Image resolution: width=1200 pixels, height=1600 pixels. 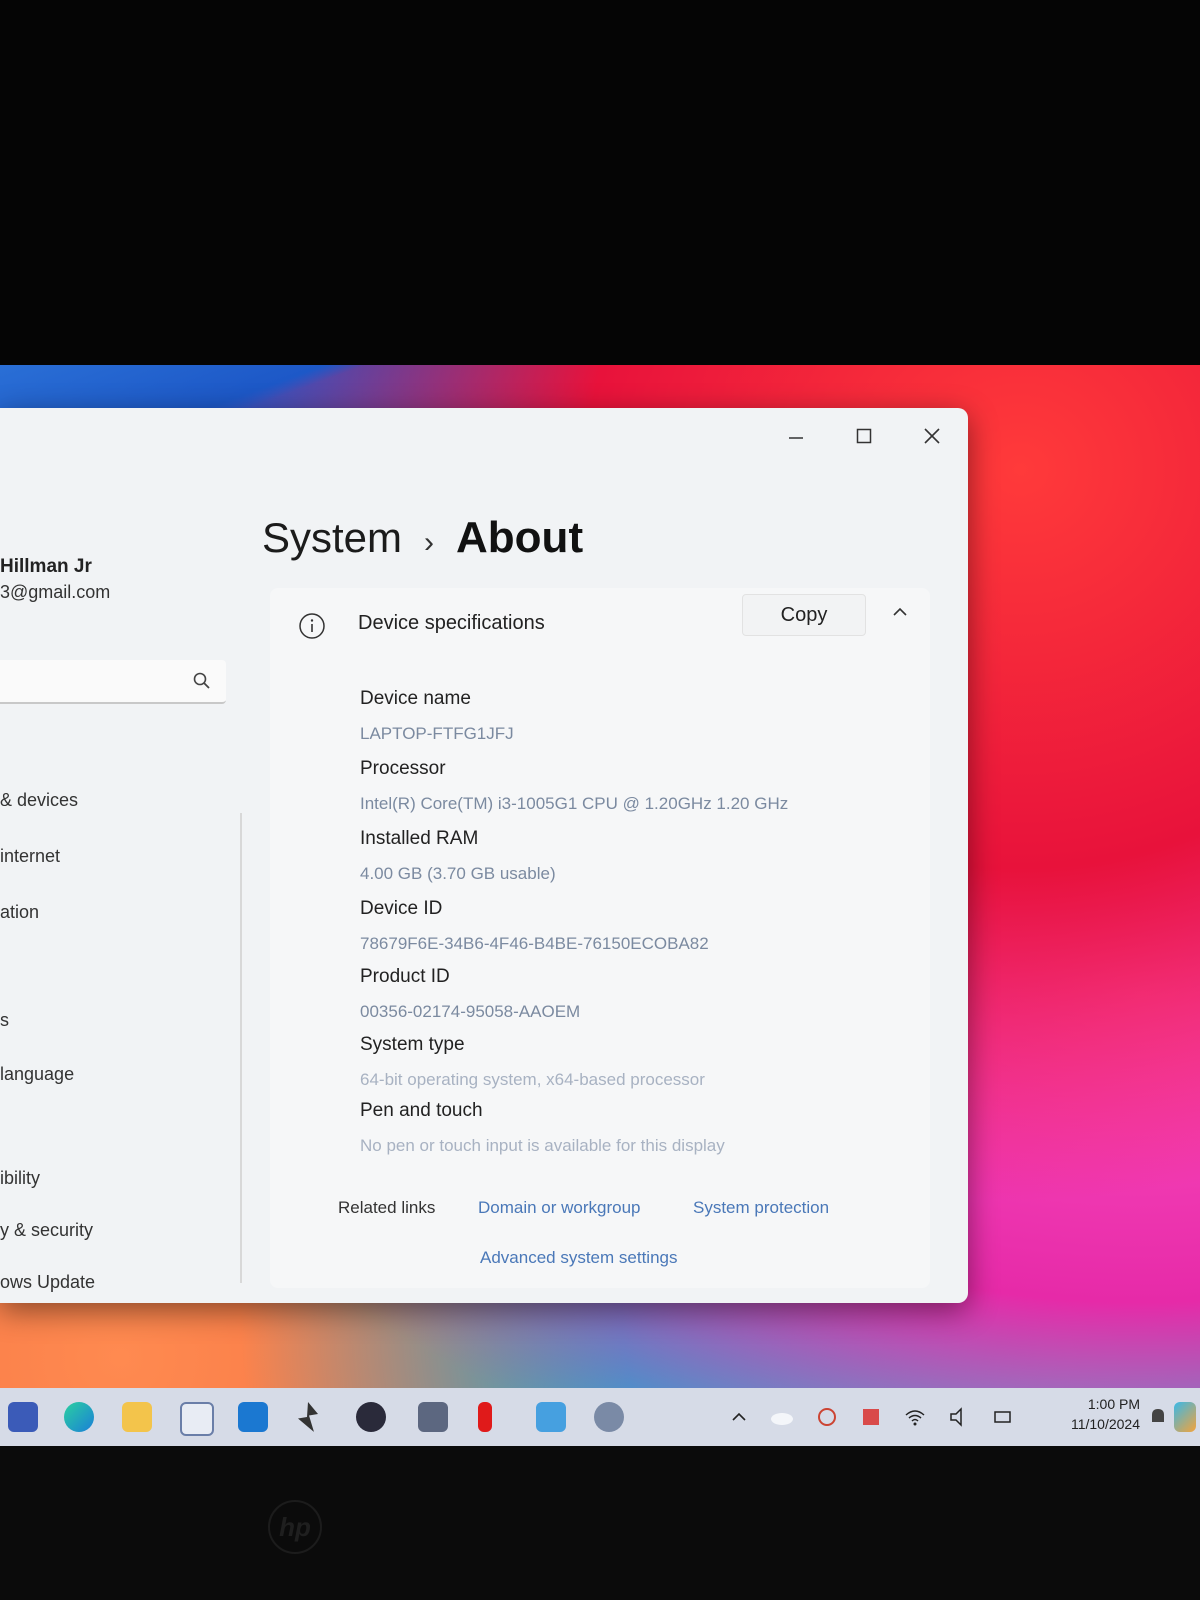 I want to click on spec-value: 4.00 GB (3.70 GB usable), so click(x=458, y=873).